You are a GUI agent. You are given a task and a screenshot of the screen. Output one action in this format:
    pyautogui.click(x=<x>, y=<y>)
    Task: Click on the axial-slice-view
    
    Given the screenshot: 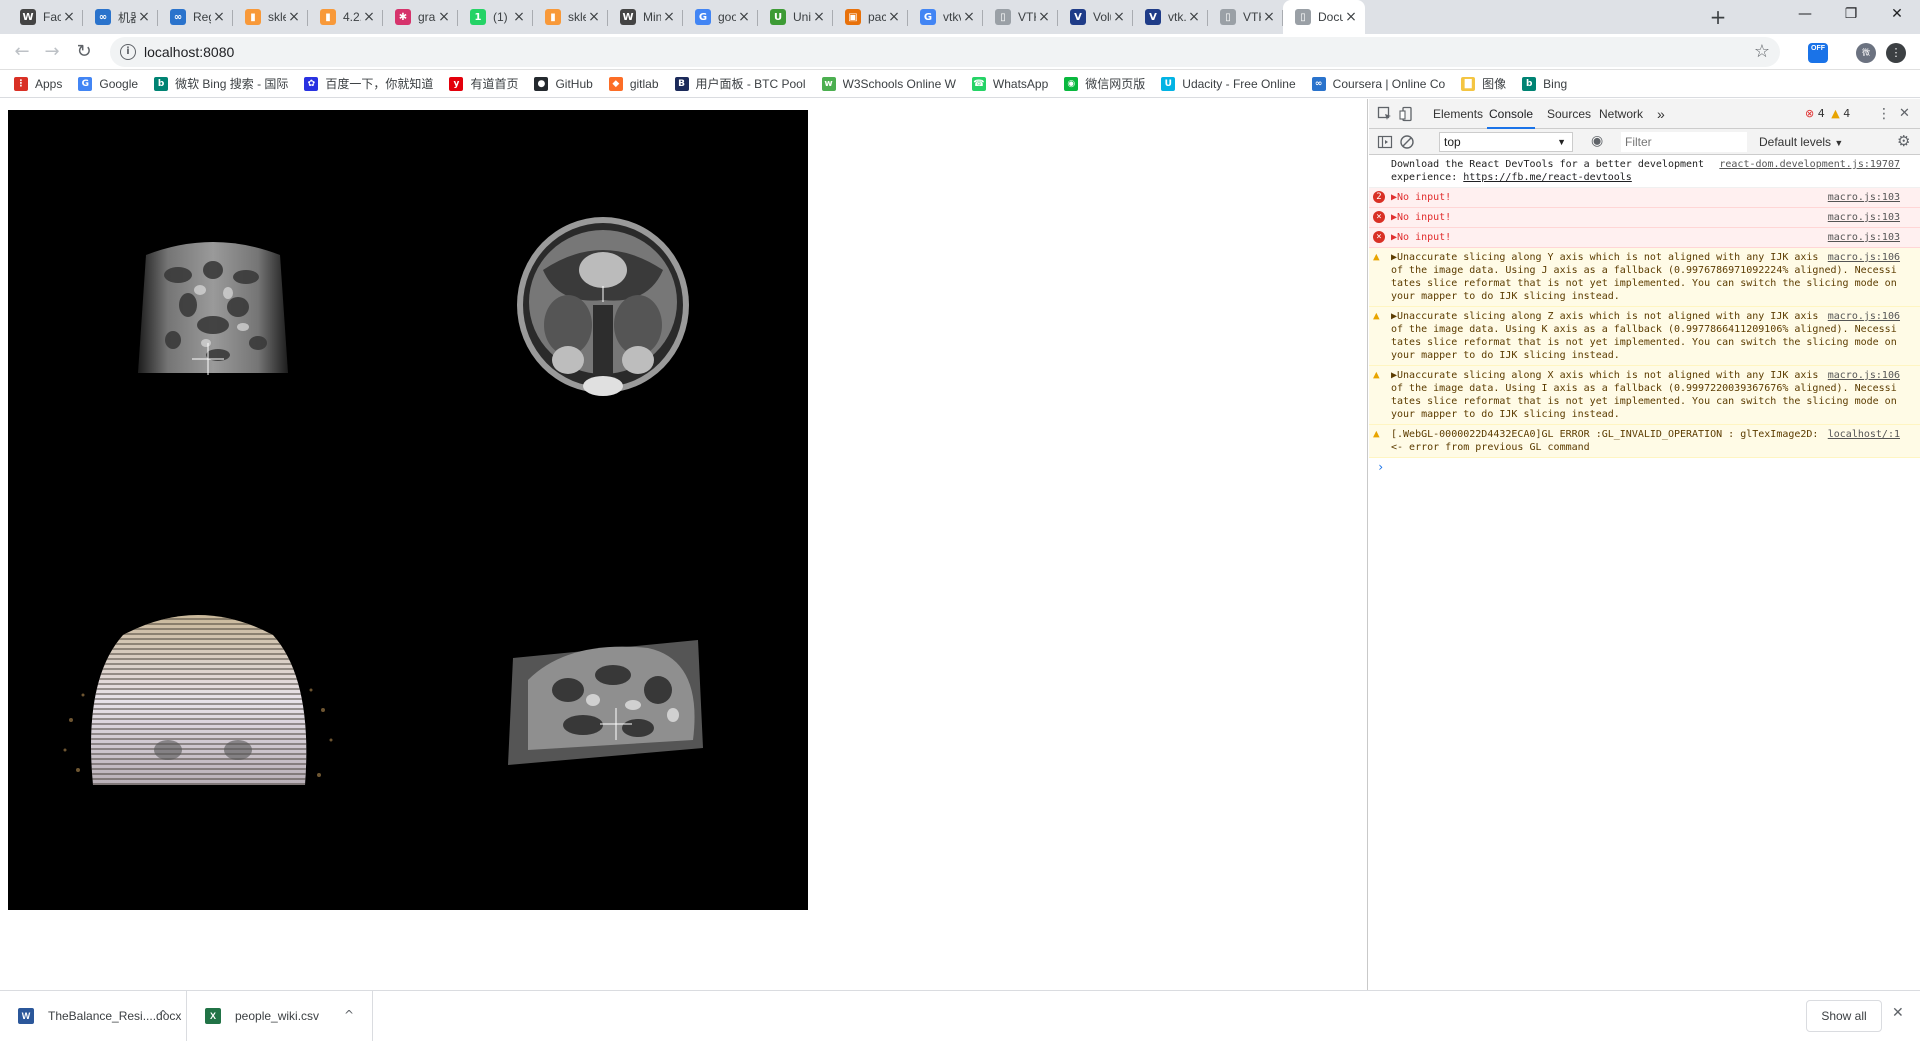 What is the action you would take?
    pyautogui.click(x=603, y=315)
    